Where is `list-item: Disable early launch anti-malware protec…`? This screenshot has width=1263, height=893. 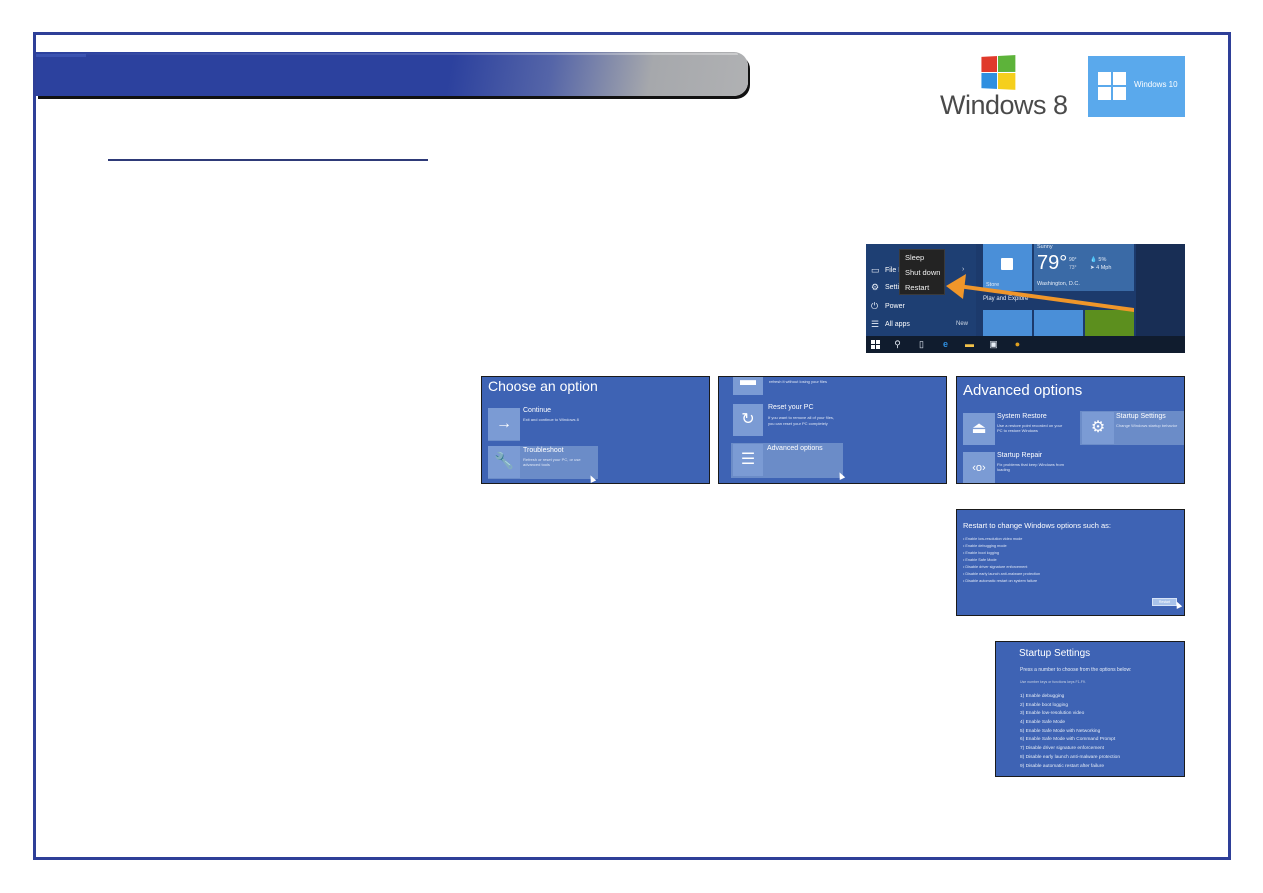
list-item: Disable early launch anti-malware protec… is located at coordinates (1001, 574).